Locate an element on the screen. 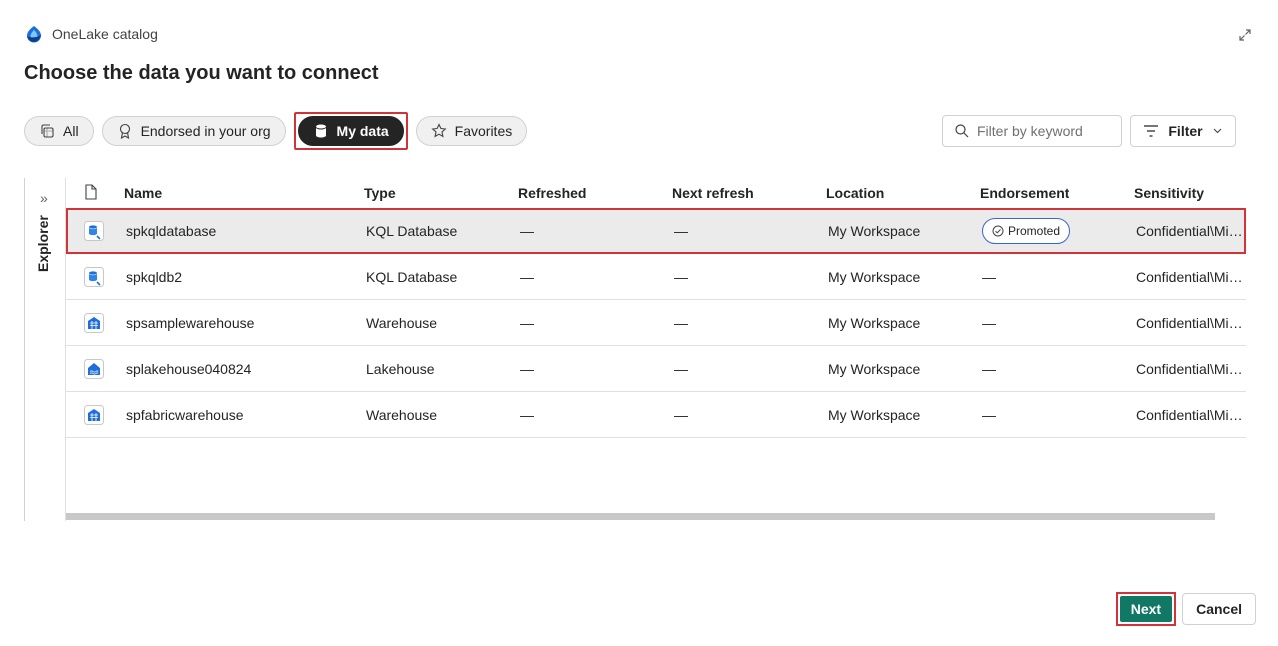 The height and width of the screenshot is (646, 1278). column-header-endorsement: Endorsement is located at coordinates (1024, 193).